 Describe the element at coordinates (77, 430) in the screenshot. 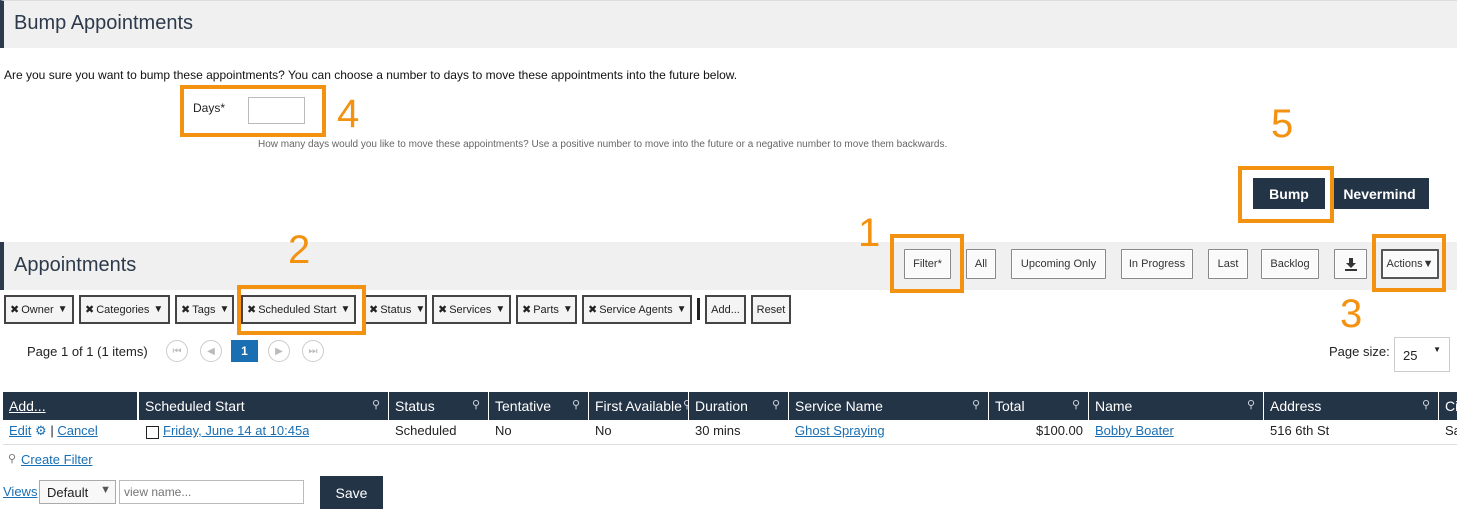

I see `cancel-link: Cancel` at that location.